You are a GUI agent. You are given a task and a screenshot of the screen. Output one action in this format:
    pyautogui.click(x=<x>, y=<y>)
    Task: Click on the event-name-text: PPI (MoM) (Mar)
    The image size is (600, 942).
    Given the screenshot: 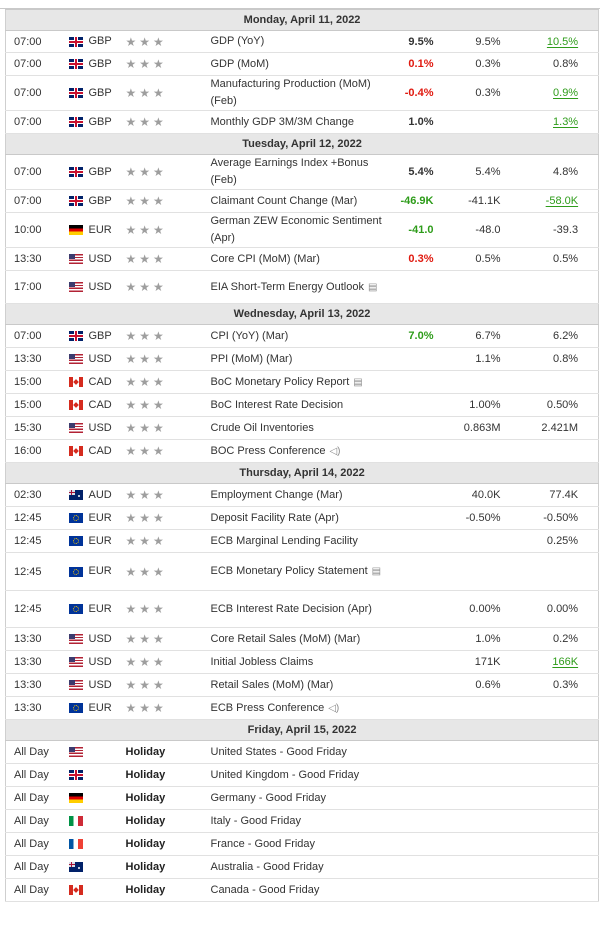 What is the action you would take?
    pyautogui.click(x=252, y=359)
    